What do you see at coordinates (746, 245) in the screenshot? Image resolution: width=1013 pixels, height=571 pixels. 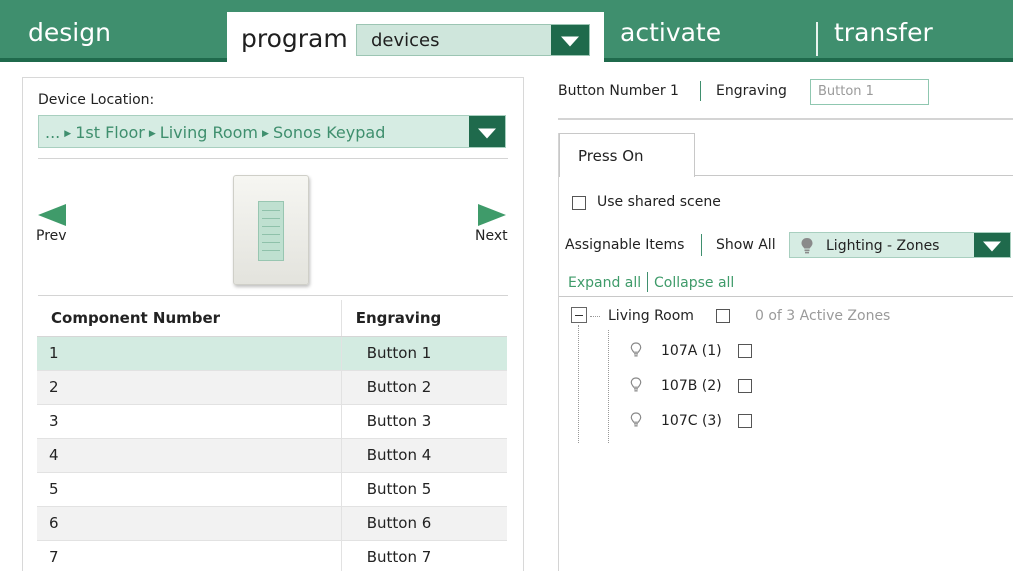 I see `show-all-label: Show All` at bounding box center [746, 245].